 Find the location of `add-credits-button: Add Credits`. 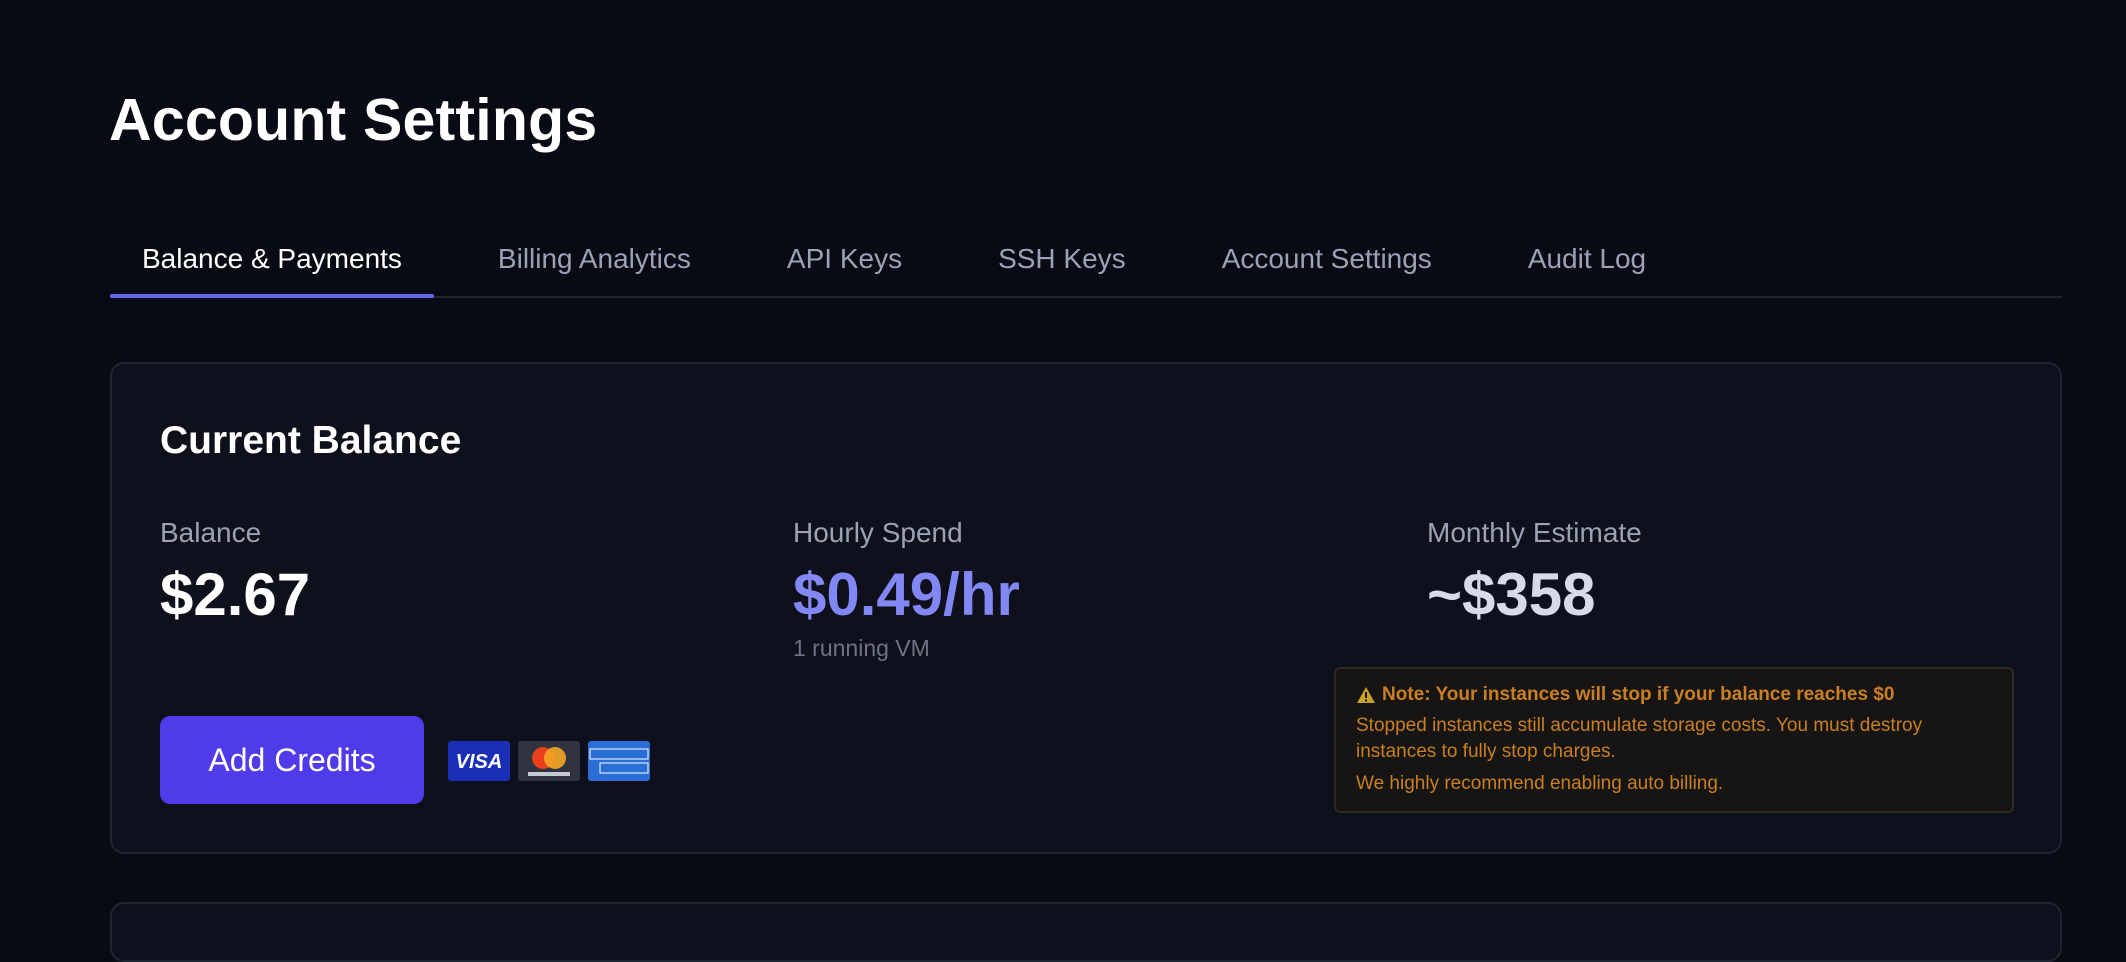

add-credits-button: Add Credits is located at coordinates (292, 760).